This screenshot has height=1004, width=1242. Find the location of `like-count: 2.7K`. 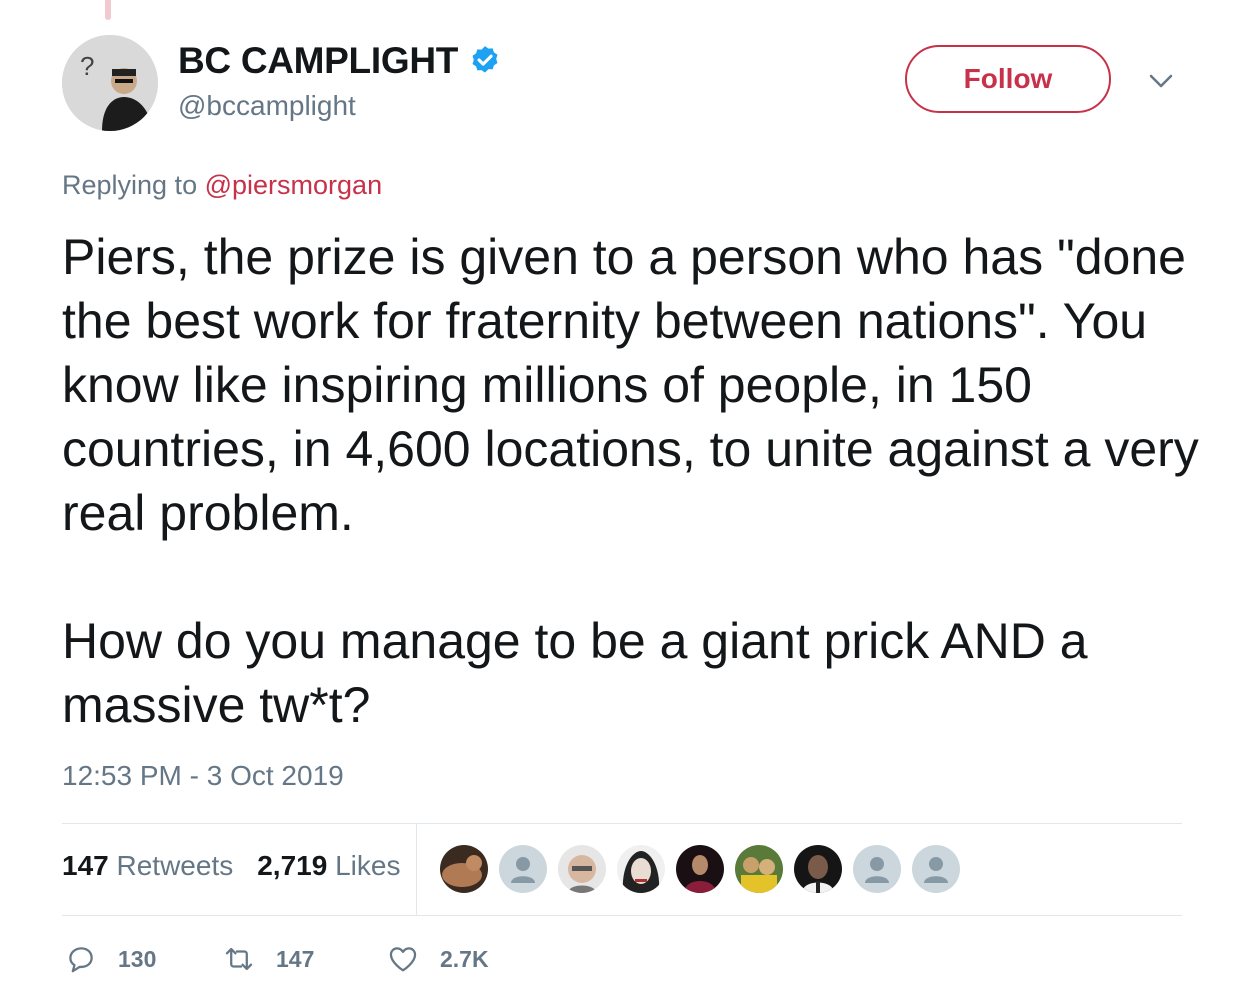

like-count: 2.7K is located at coordinates (464, 958).